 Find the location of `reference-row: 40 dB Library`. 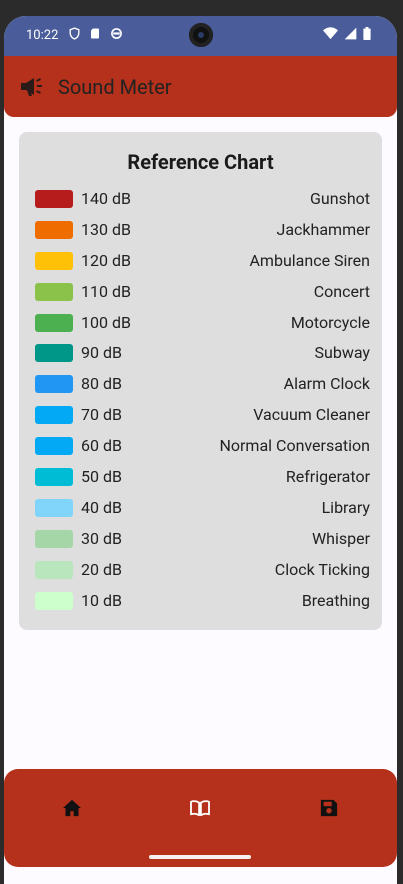

reference-row: 40 dB Library is located at coordinates (200, 513).